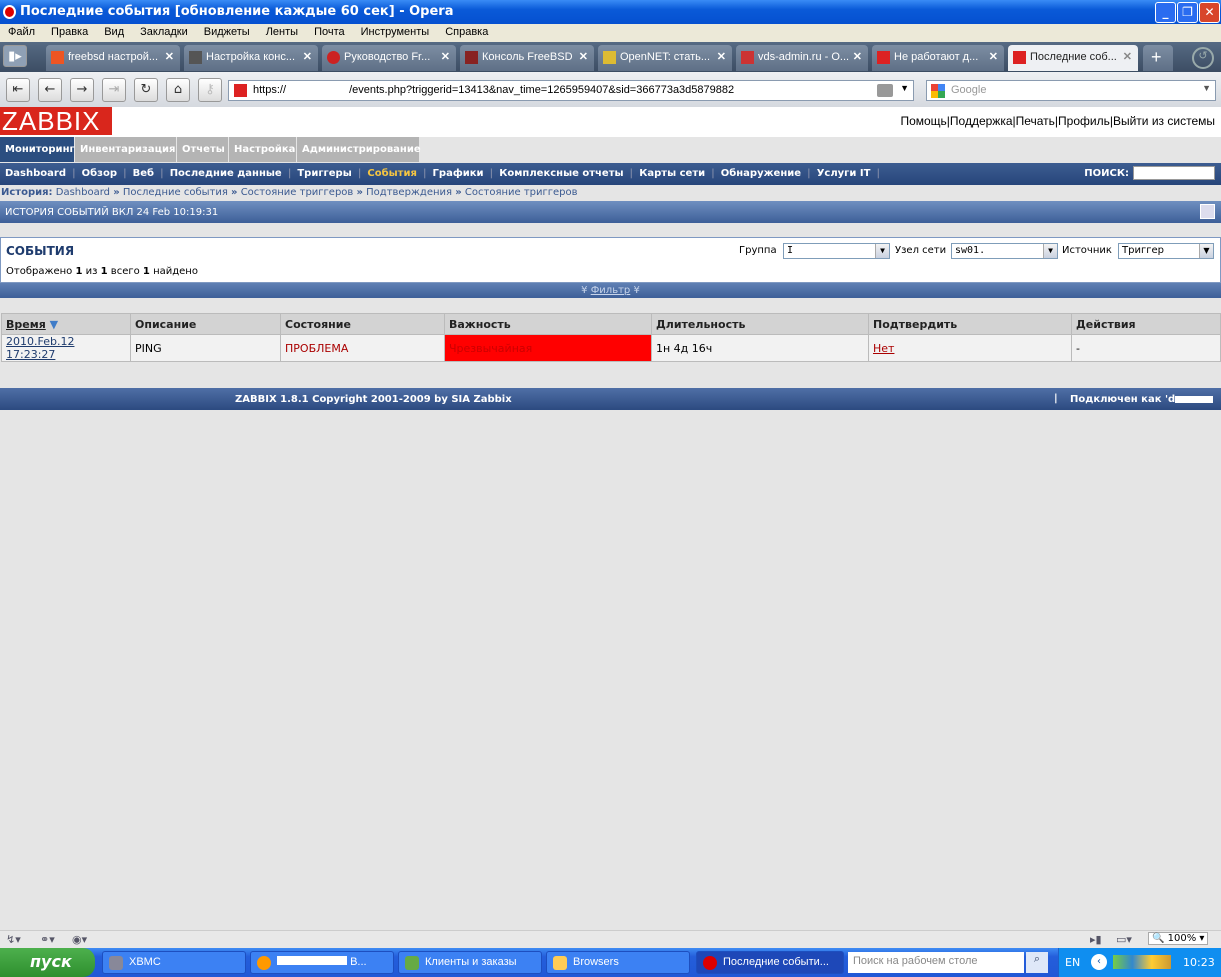 Image resolution: width=1221 pixels, height=977 pixels. What do you see at coordinates (672, 173) in the screenshot?
I see `submenu-maps: Карты сети` at bounding box center [672, 173].